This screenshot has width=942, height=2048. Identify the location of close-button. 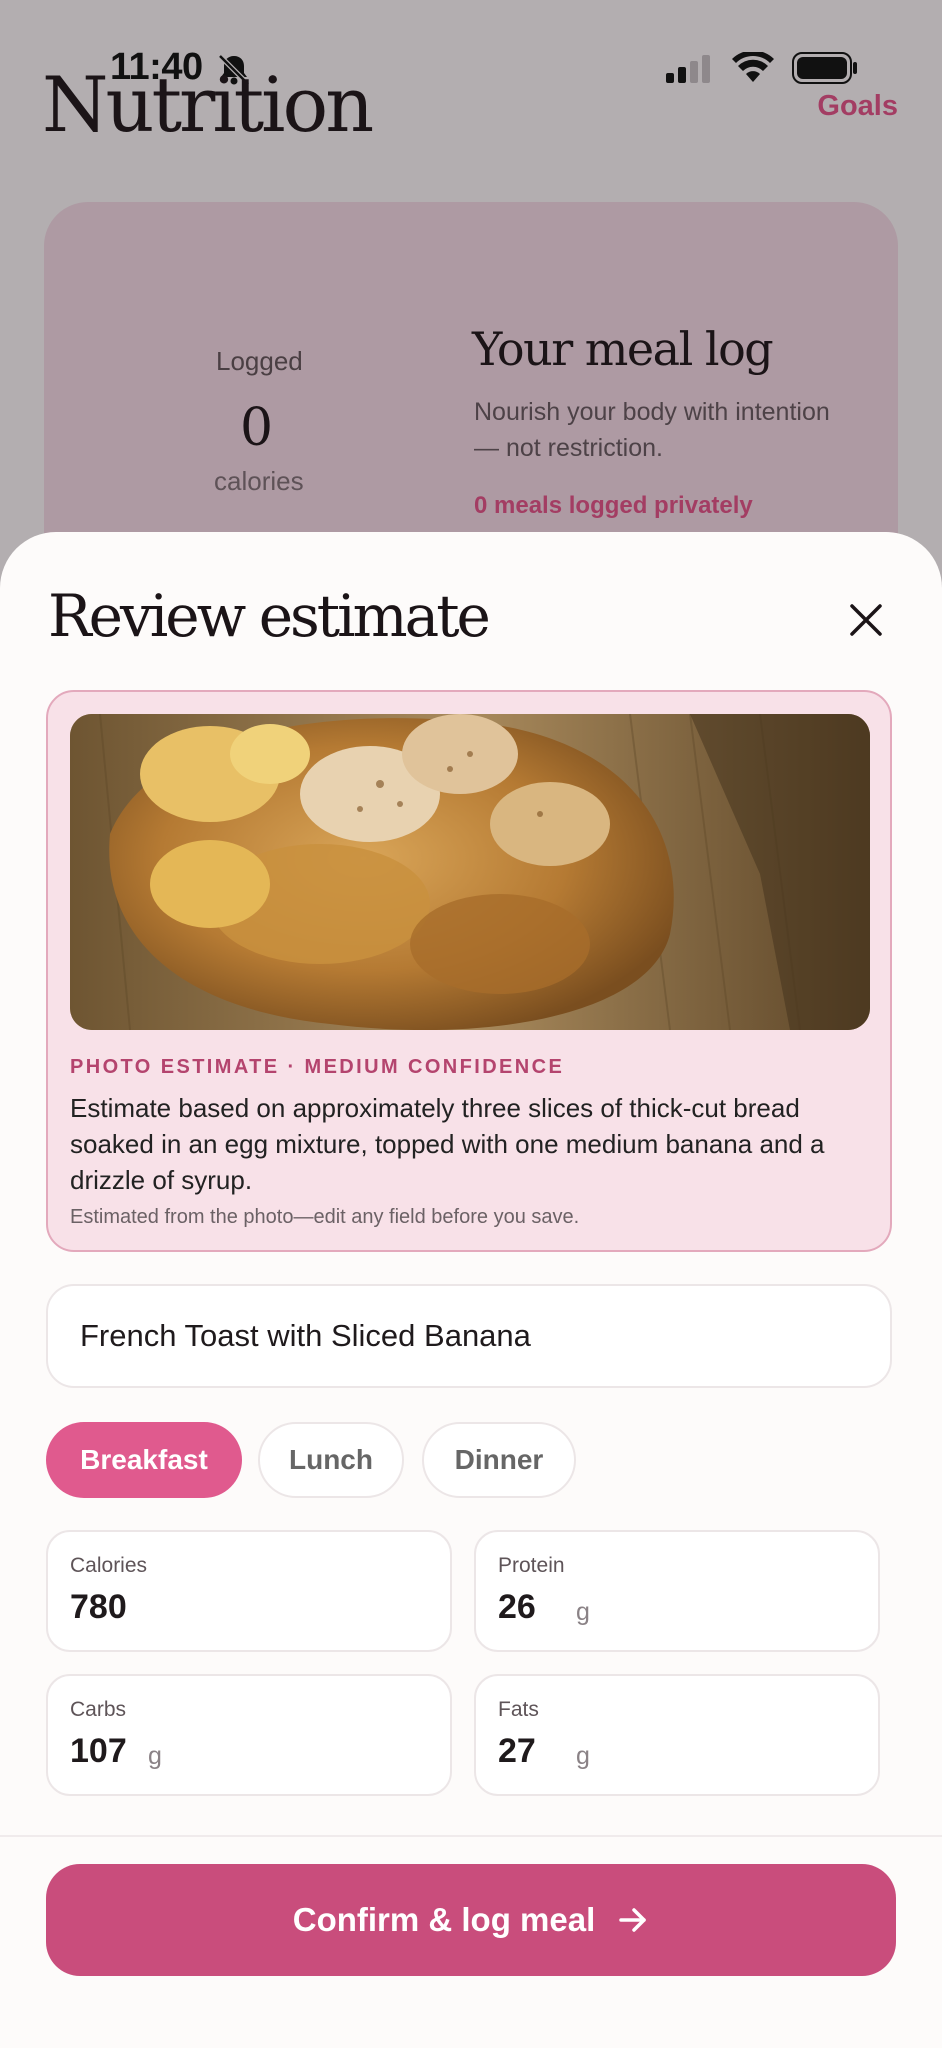
(866, 620).